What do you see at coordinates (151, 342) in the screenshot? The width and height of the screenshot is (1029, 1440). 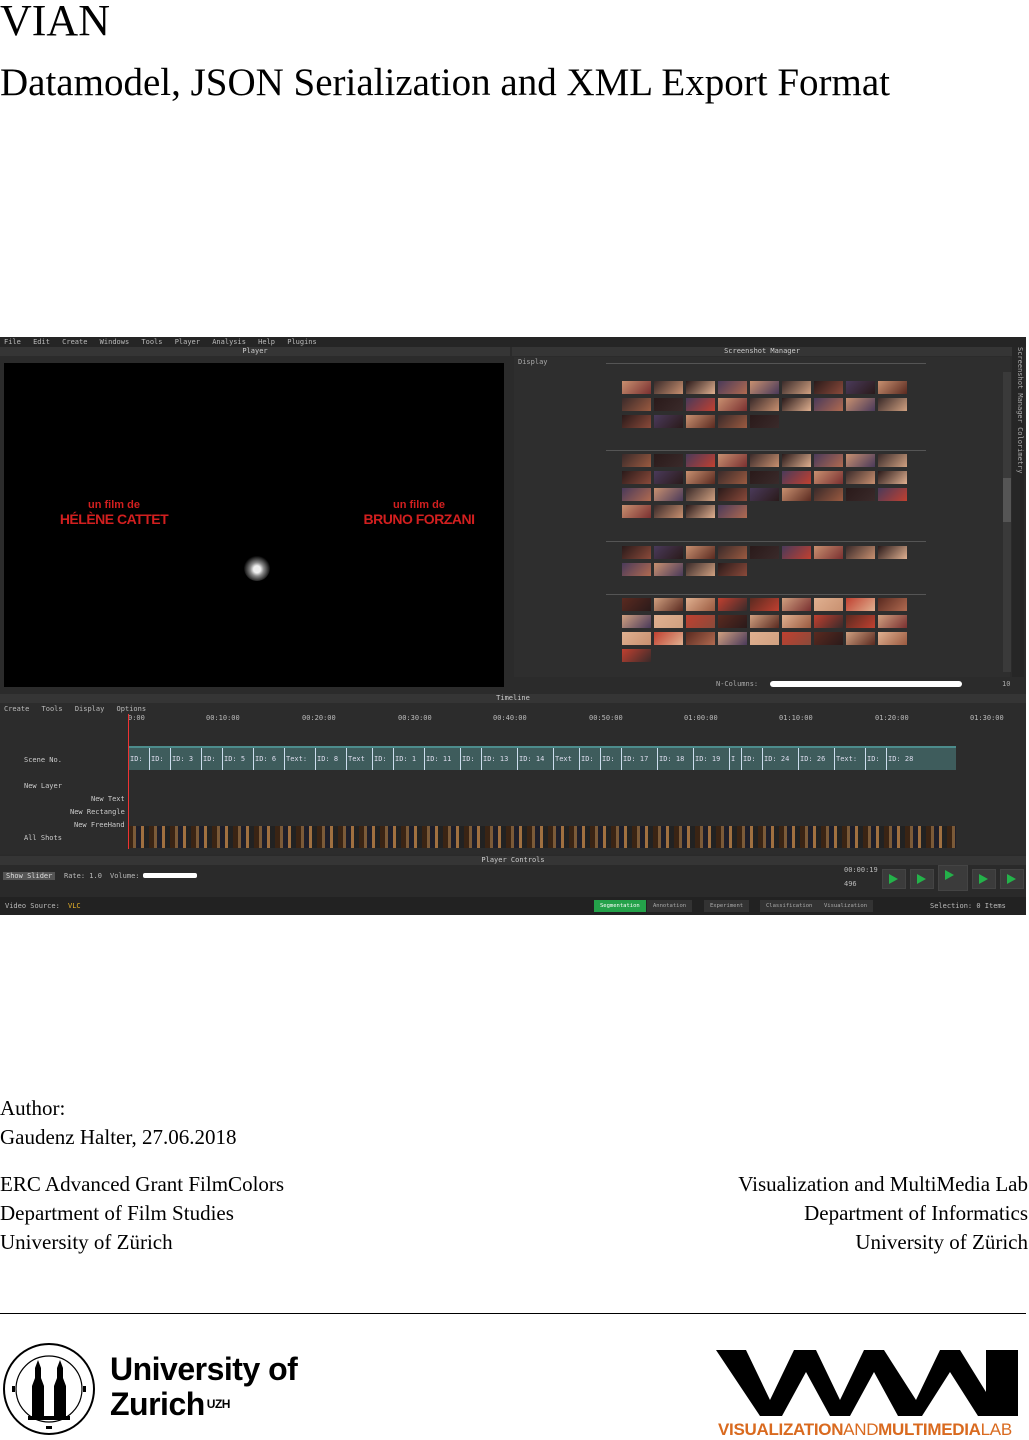 I see `menu-tools: Tools` at bounding box center [151, 342].